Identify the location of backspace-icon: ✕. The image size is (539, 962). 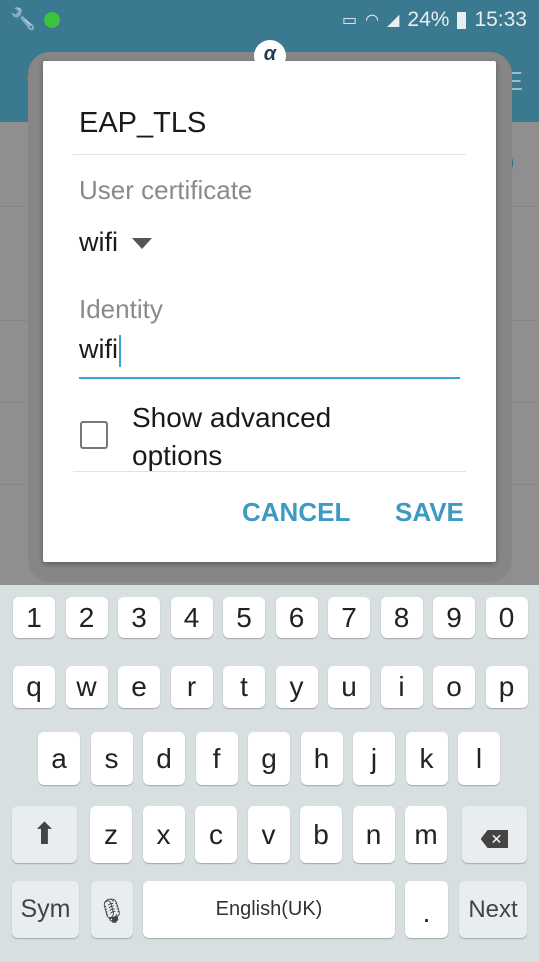
(494, 839).